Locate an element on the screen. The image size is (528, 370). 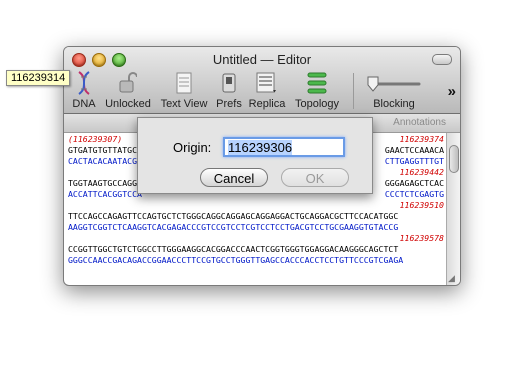
sequence-left-text: (116239307) is located at coordinates (95, 139).